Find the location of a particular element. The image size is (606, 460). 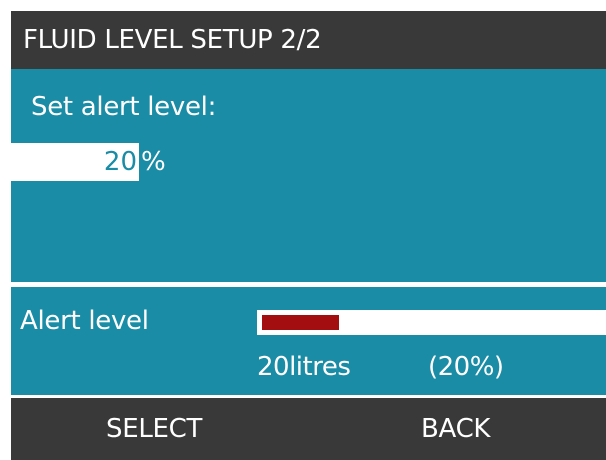

alert-level-unit: % is located at coordinates (153, 162).